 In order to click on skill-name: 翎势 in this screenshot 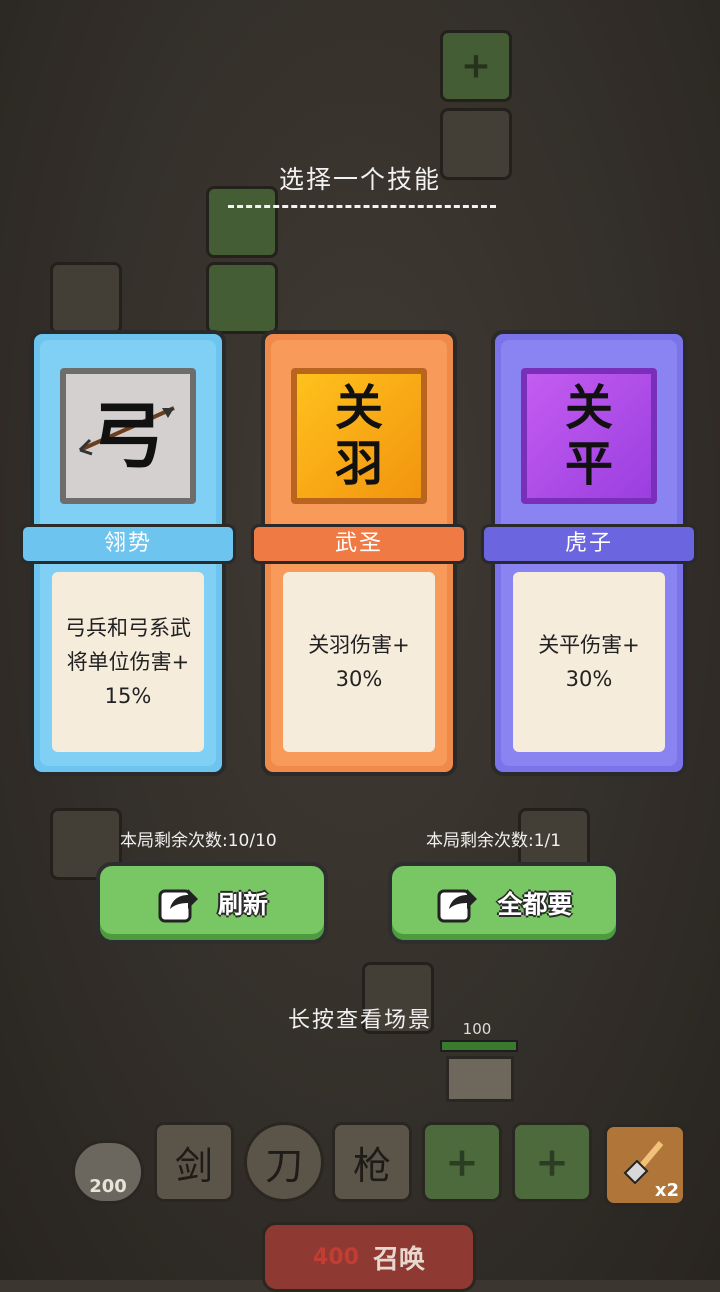, I will do `click(128, 544)`.